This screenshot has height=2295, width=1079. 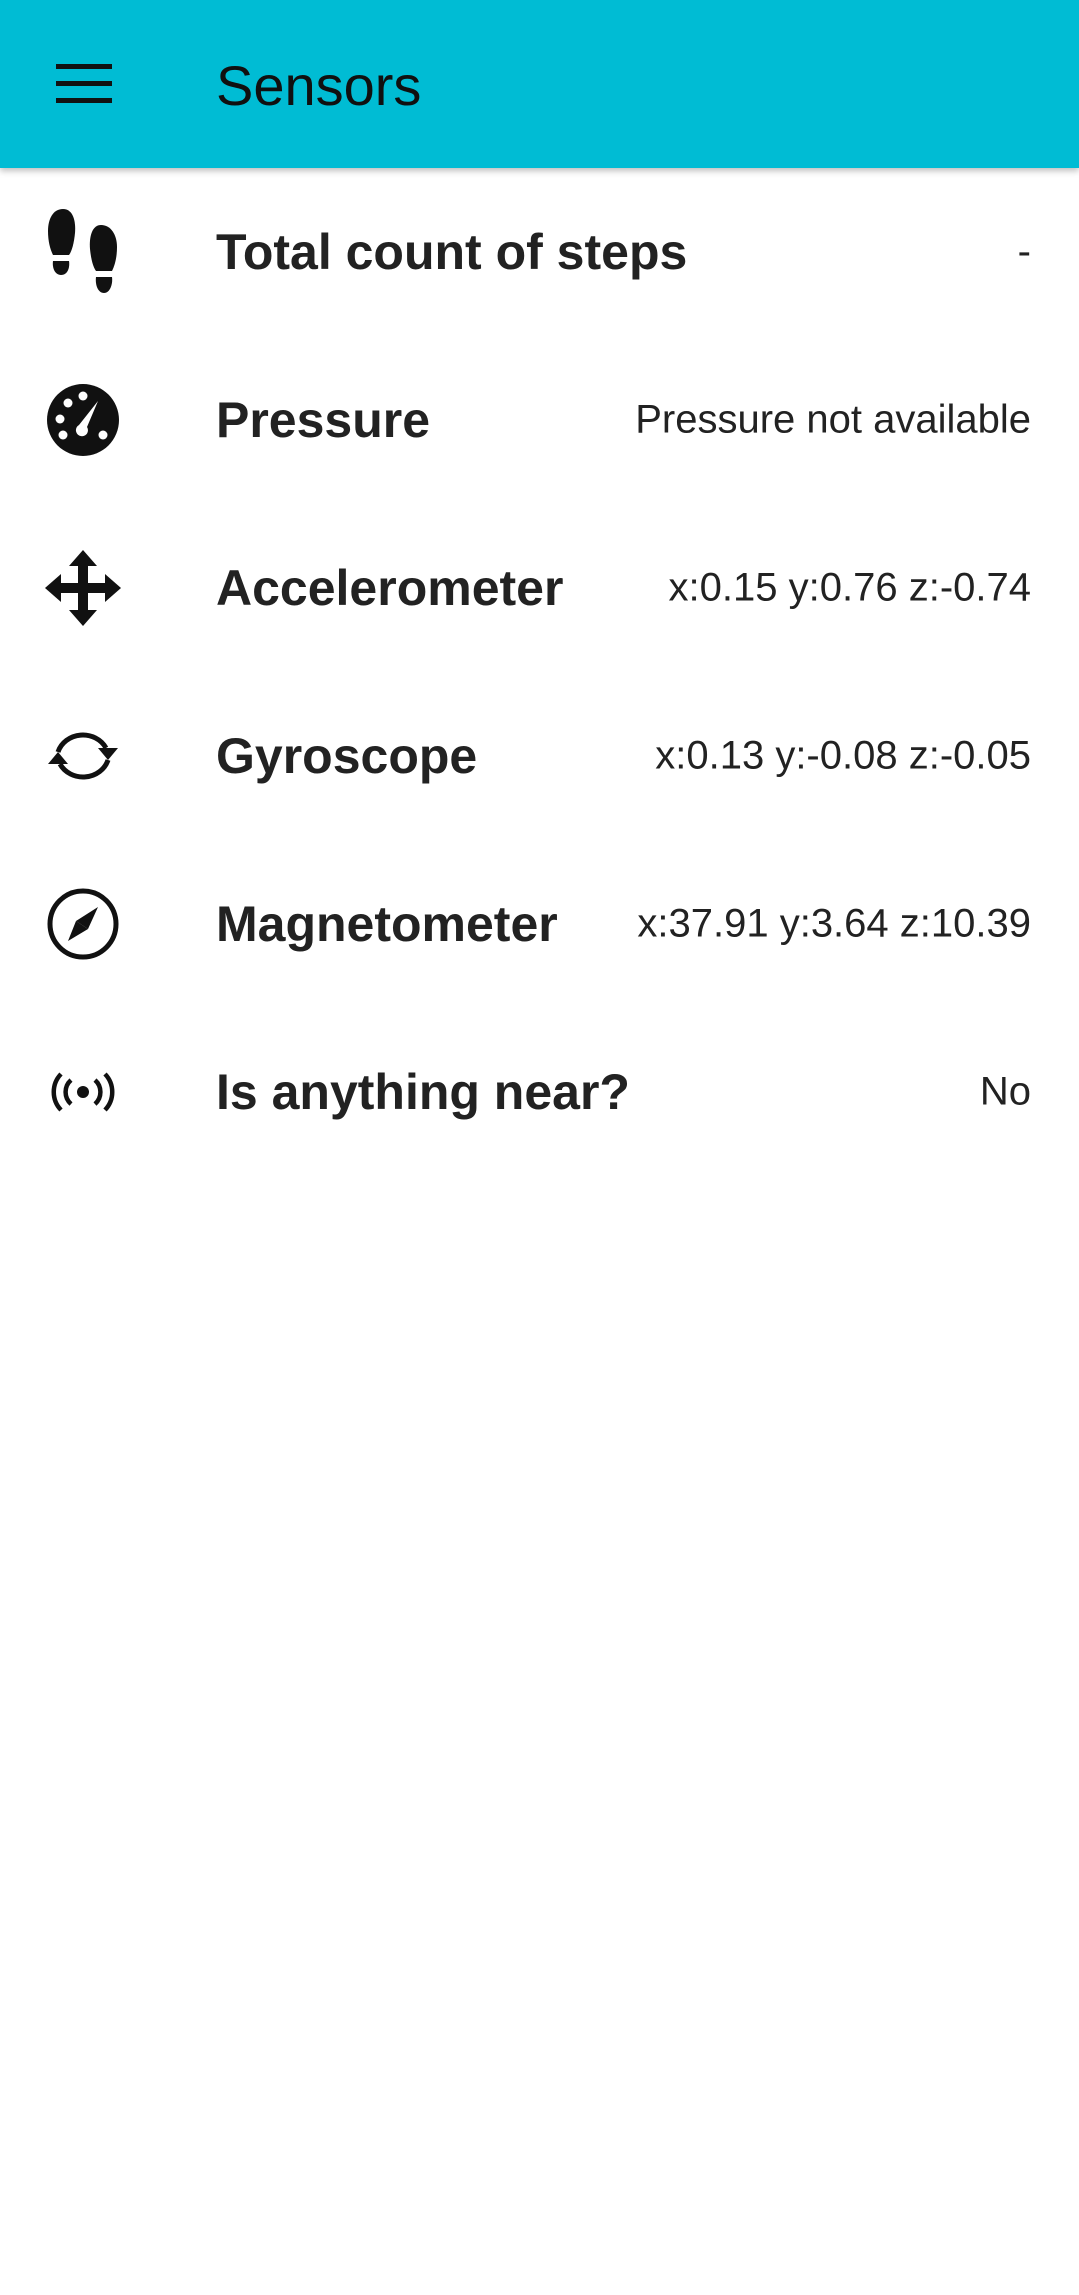 What do you see at coordinates (83, 251) in the screenshot?
I see `footsteps-icon` at bounding box center [83, 251].